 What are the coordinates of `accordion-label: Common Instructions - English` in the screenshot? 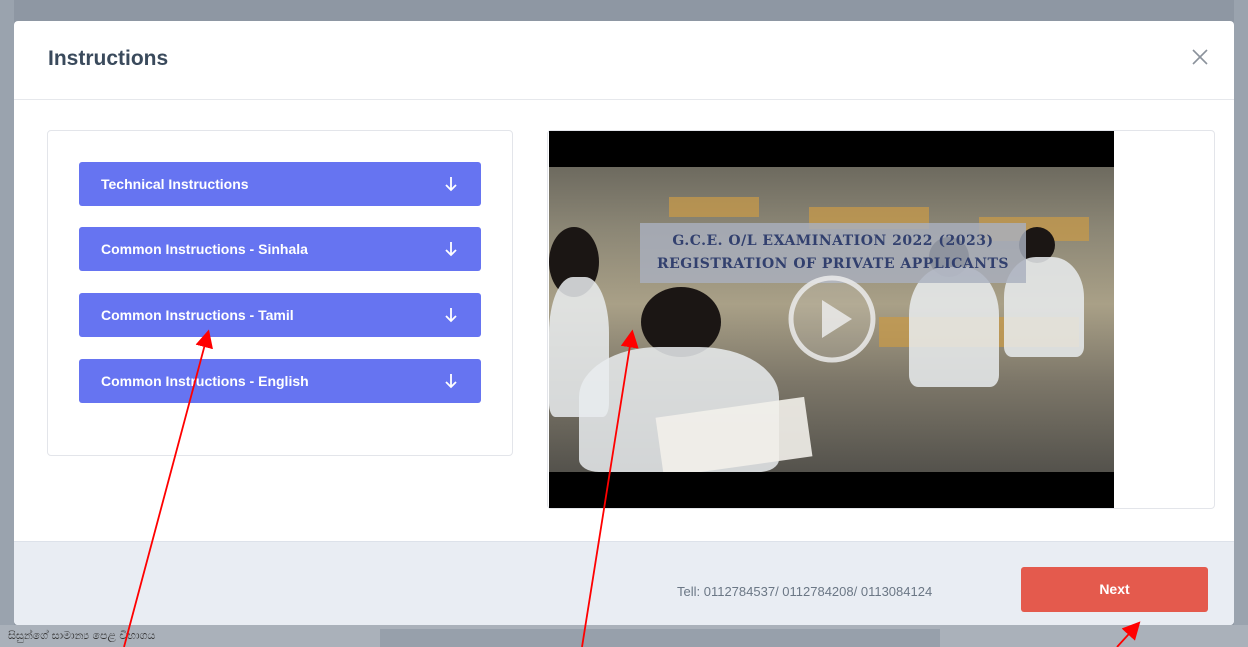 It's located at (205, 381).